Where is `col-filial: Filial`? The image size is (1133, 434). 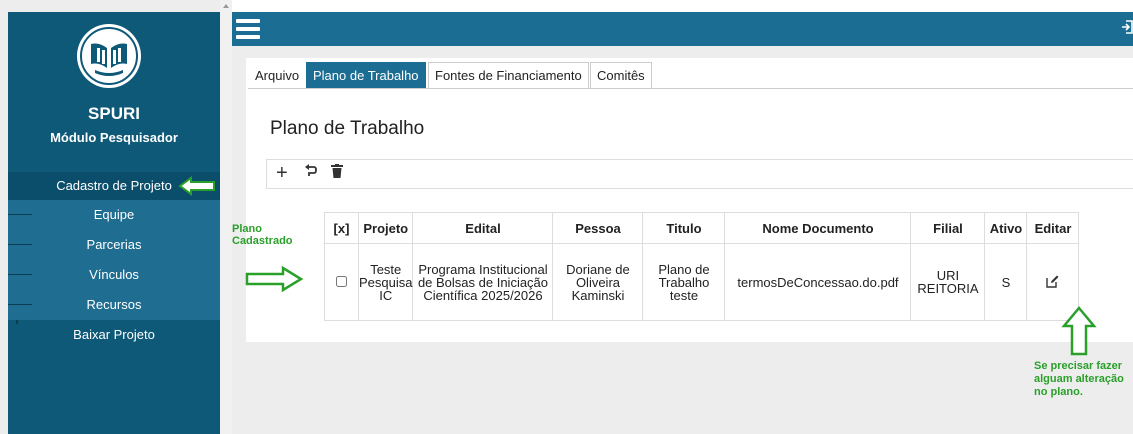 col-filial: Filial is located at coordinates (948, 228).